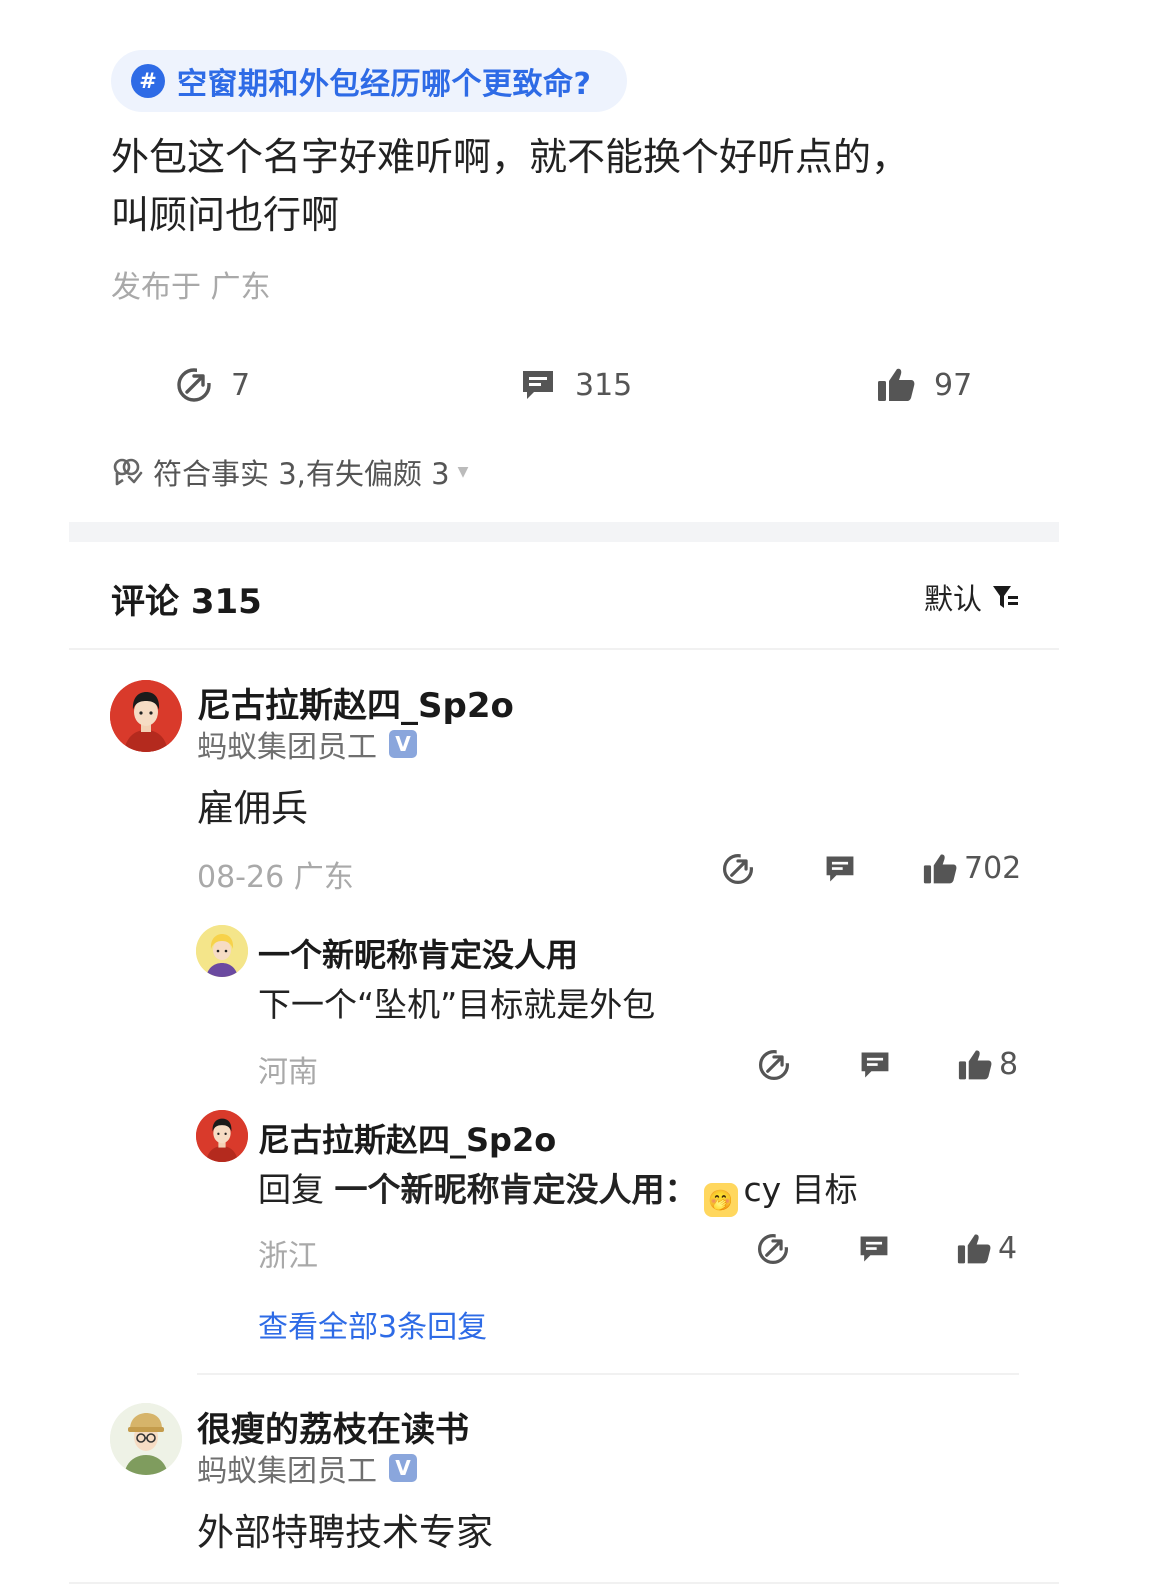  I want to click on comment-button: 315, so click(575, 385).